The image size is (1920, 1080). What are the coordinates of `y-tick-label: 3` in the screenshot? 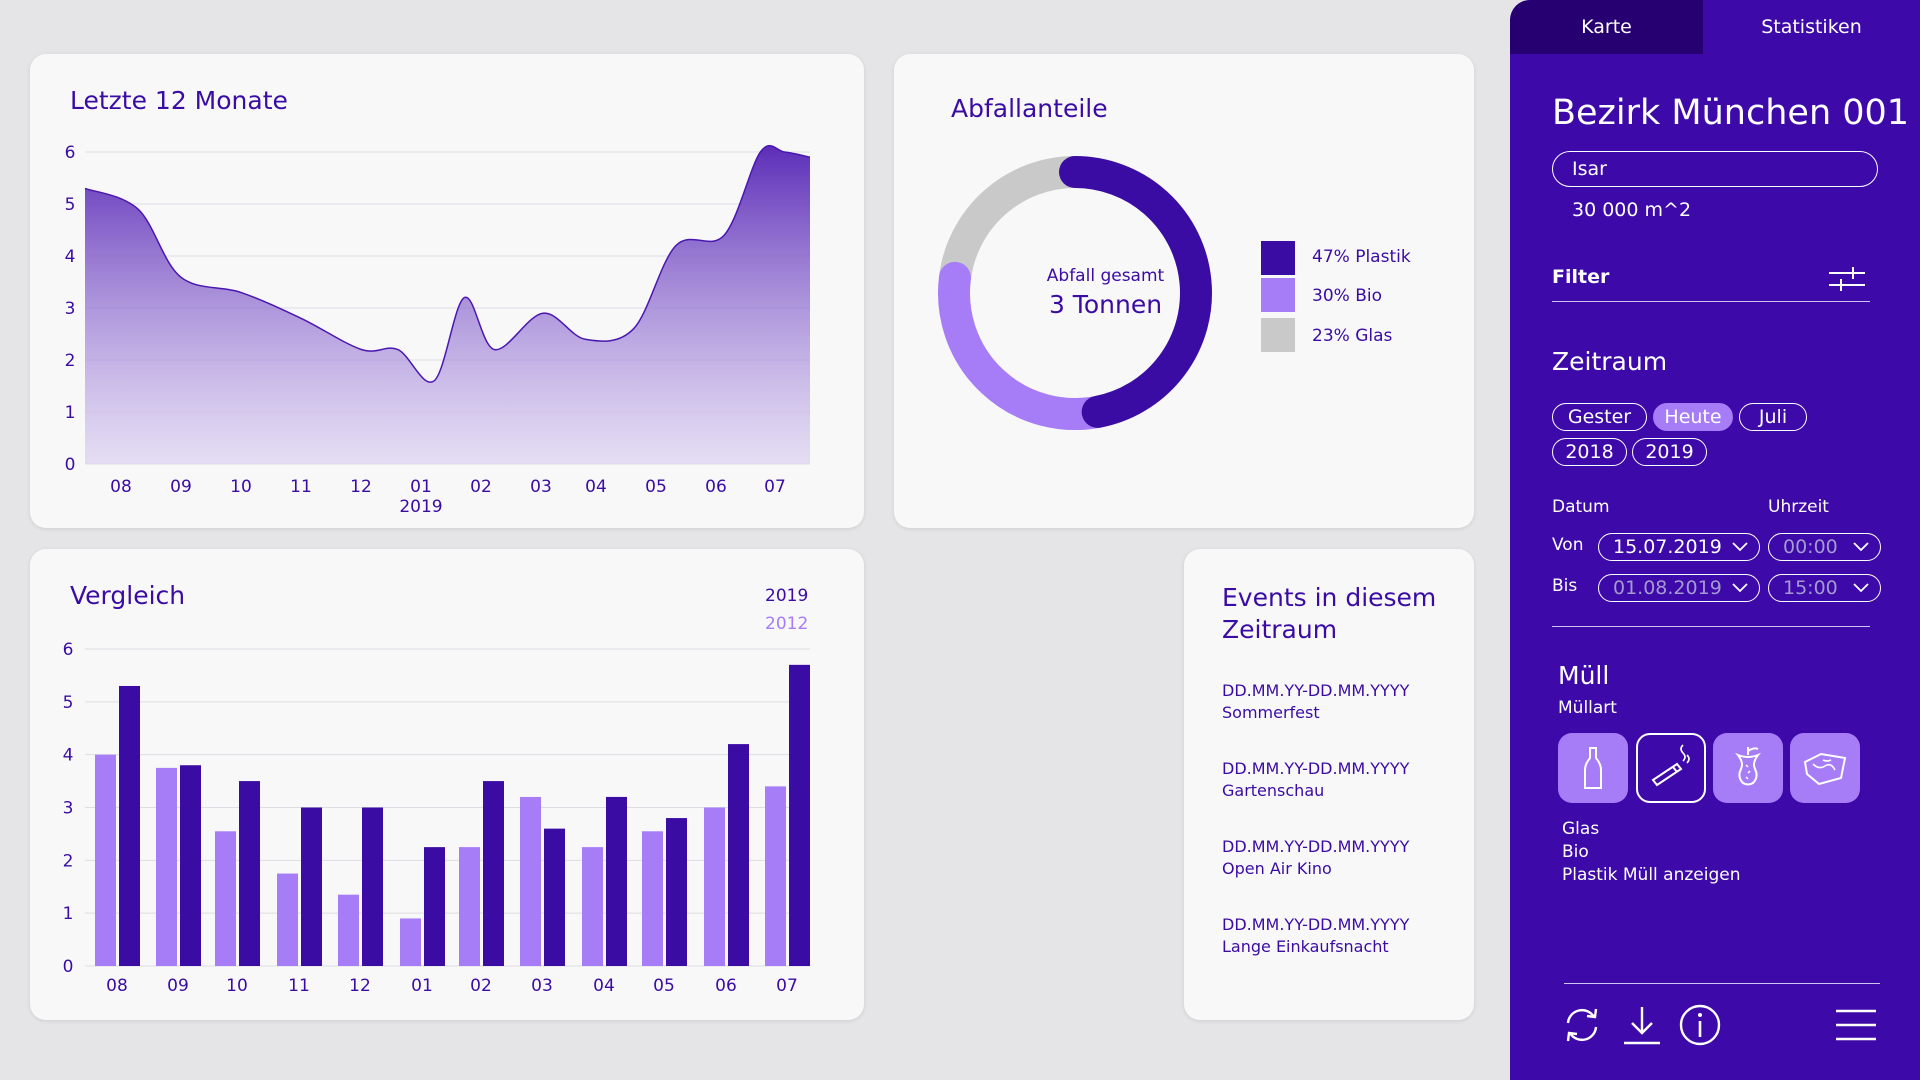 It's located at (68, 809).